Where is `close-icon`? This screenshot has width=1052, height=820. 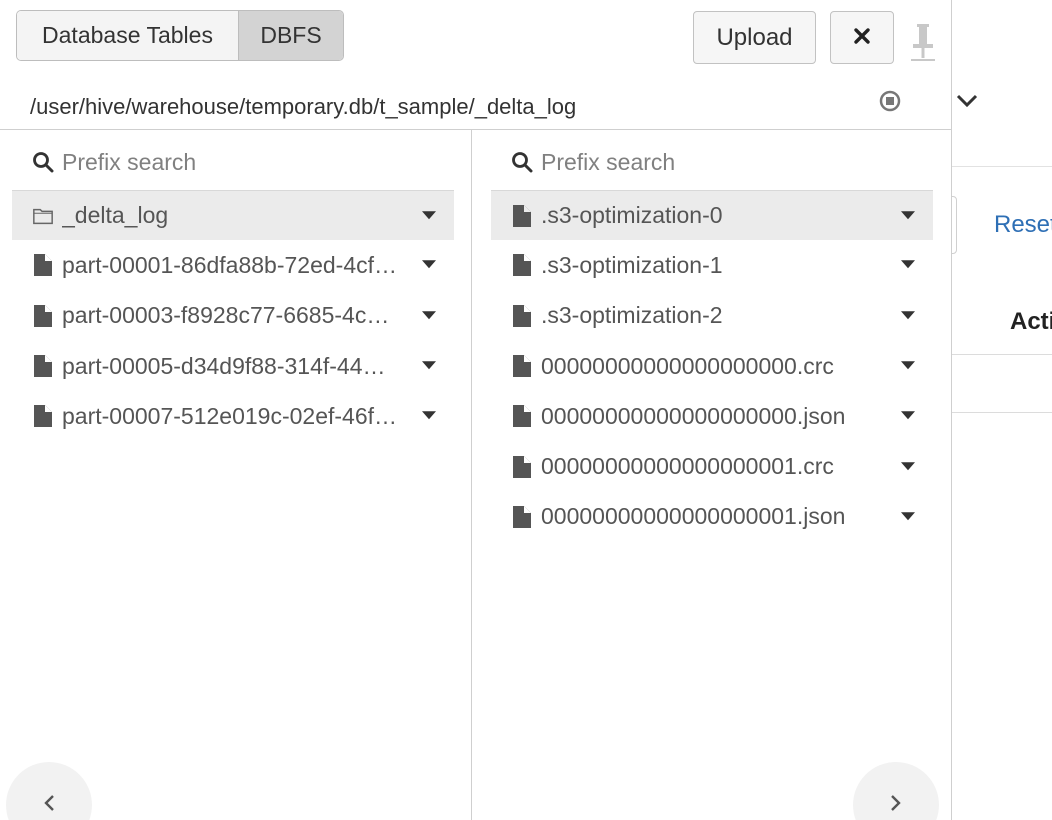 close-icon is located at coordinates (862, 38).